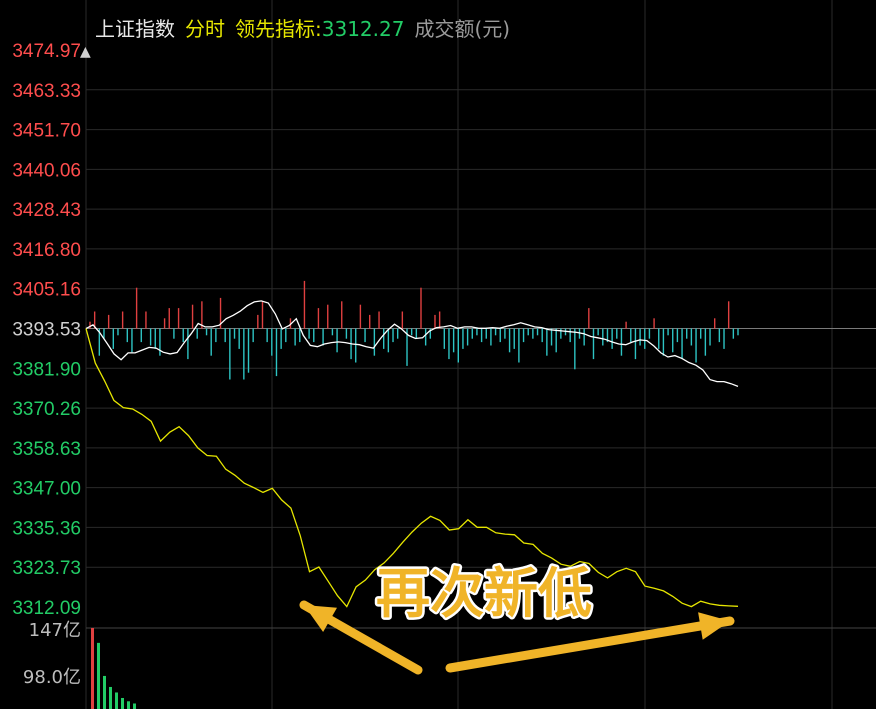  Describe the element at coordinates (46, 250) in the screenshot. I see `y-tick-label: 3416.80` at that location.